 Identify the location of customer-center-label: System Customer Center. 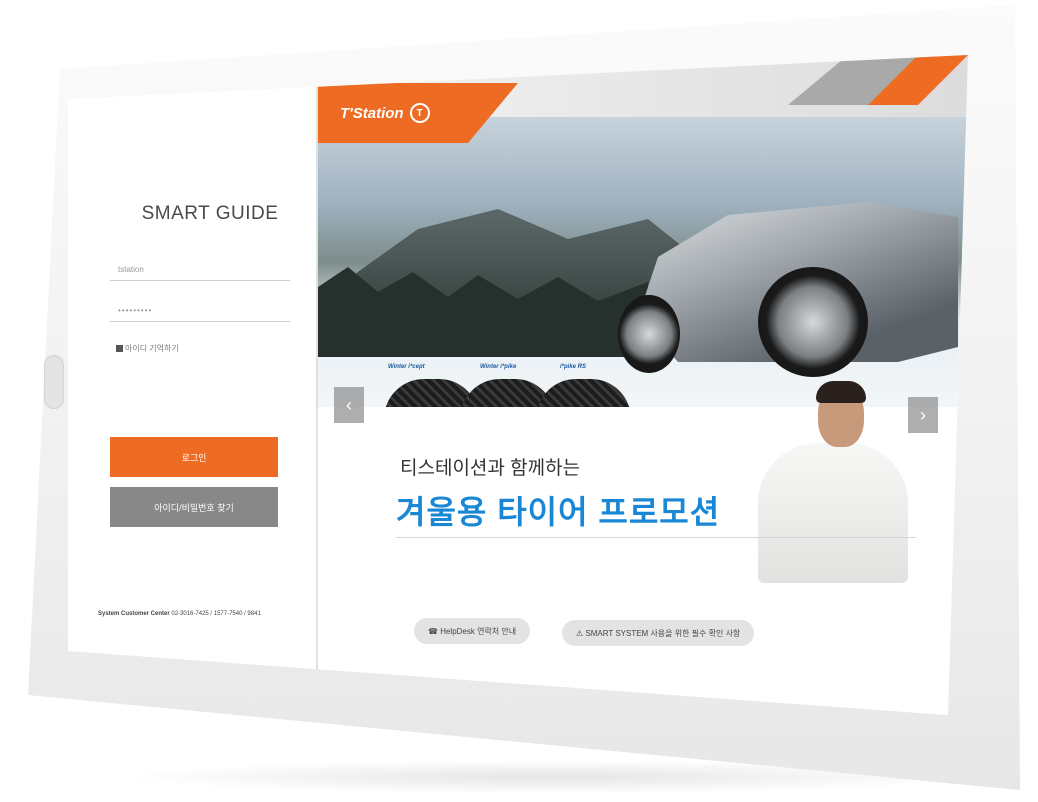
(134, 614).